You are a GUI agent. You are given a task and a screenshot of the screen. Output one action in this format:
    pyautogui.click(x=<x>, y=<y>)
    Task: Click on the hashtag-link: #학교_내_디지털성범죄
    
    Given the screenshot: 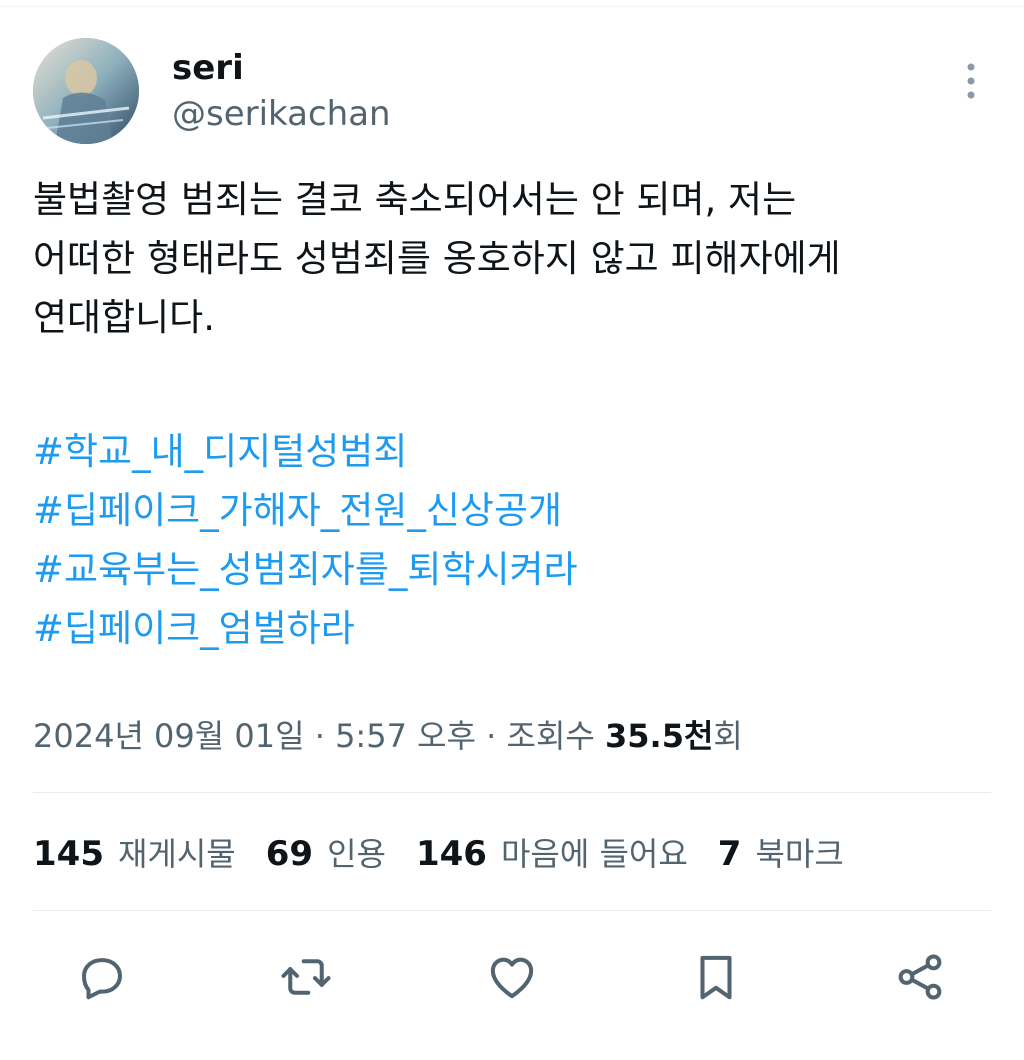 What is the action you would take?
    pyautogui.click(x=513, y=451)
    